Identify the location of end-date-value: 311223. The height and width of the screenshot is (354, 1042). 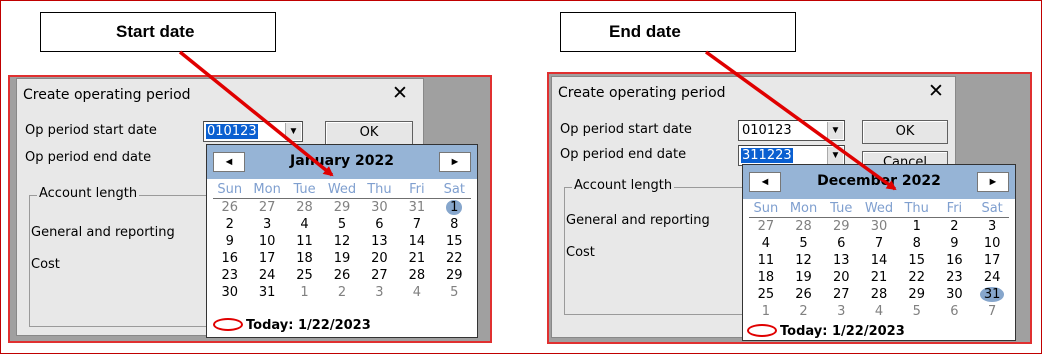
(767, 155).